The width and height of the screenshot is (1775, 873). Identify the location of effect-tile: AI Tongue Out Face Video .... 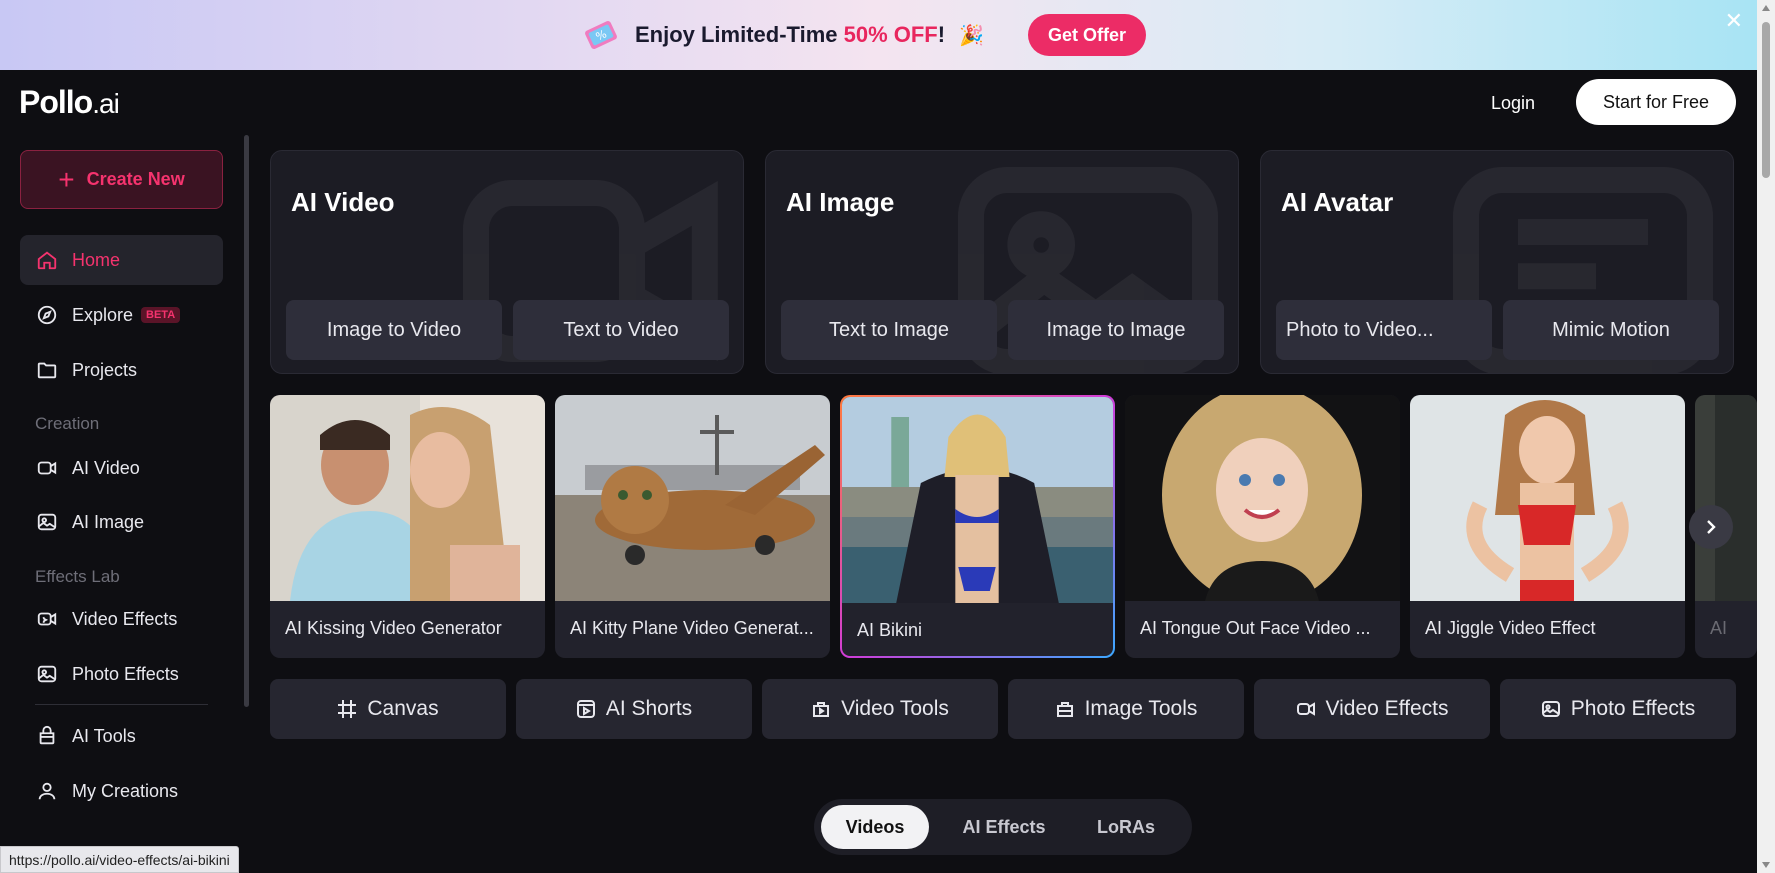
(1262, 526).